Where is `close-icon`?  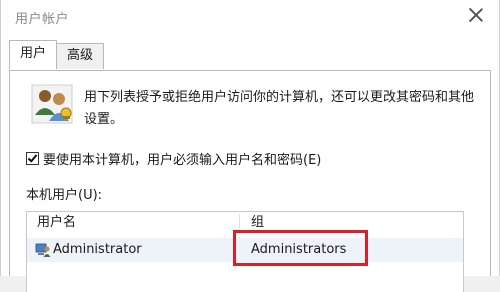
close-icon is located at coordinates (476, 15).